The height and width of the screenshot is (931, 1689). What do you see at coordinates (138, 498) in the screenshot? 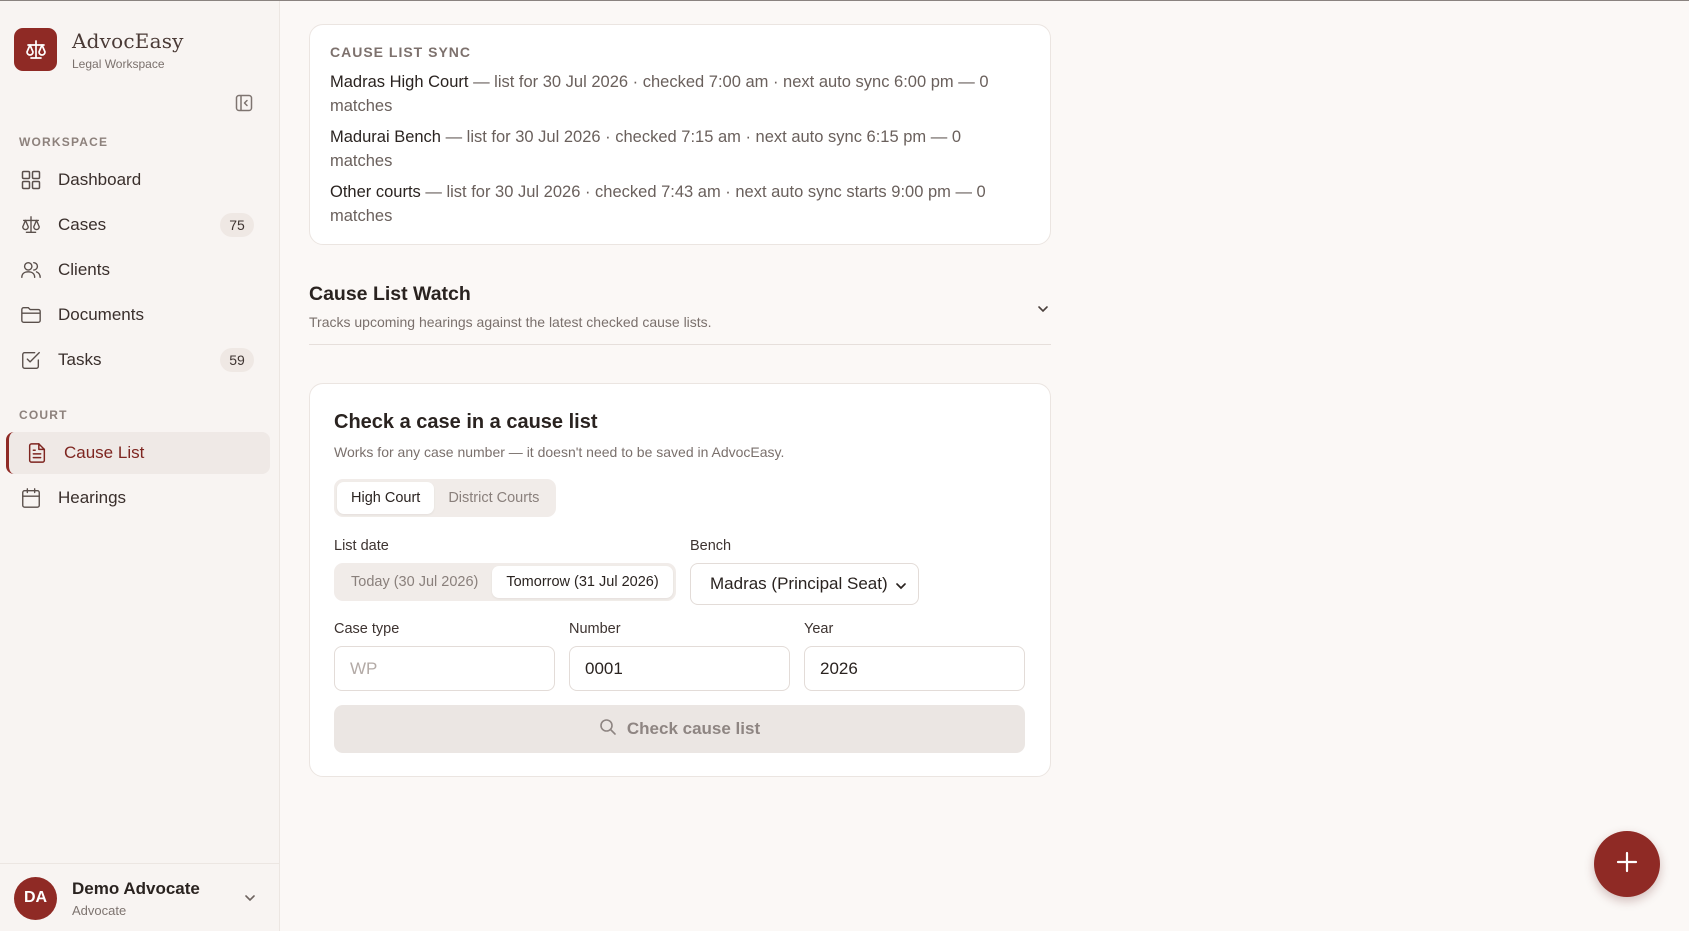
I see `sidebar-item-hearings: Hearings` at bounding box center [138, 498].